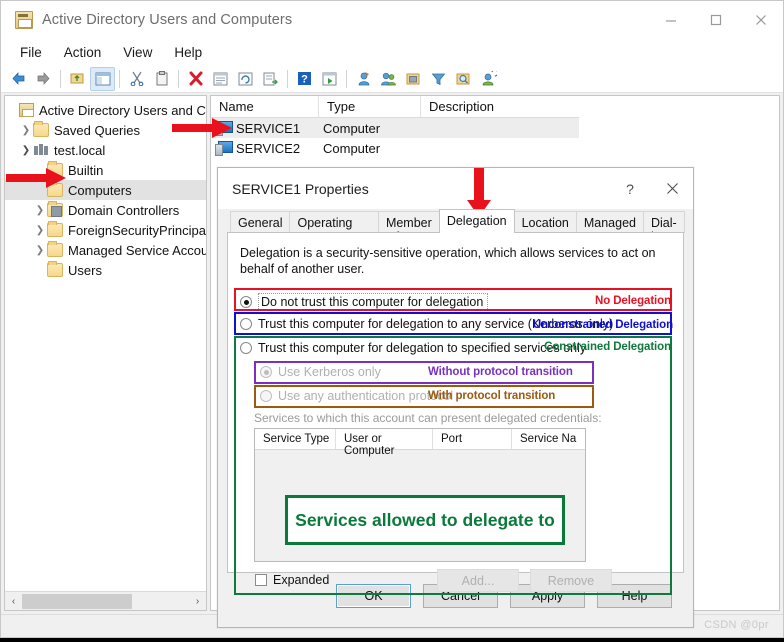 The image size is (784, 642). I want to click on tab-managed-by: Managed By, so click(609, 227).